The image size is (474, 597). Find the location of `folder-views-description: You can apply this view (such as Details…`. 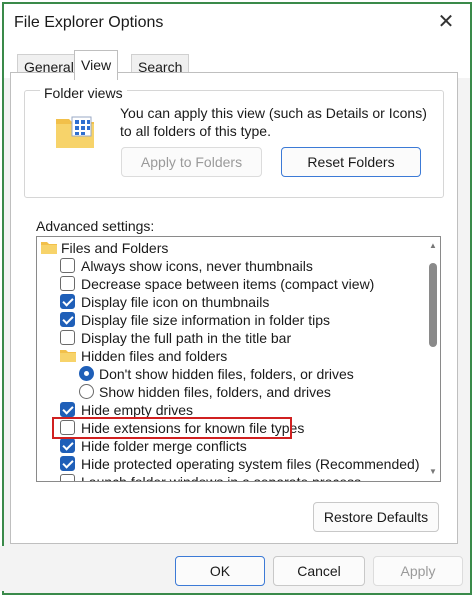

folder-views-description: You can apply this view (such as Details… is located at coordinates (273, 122).